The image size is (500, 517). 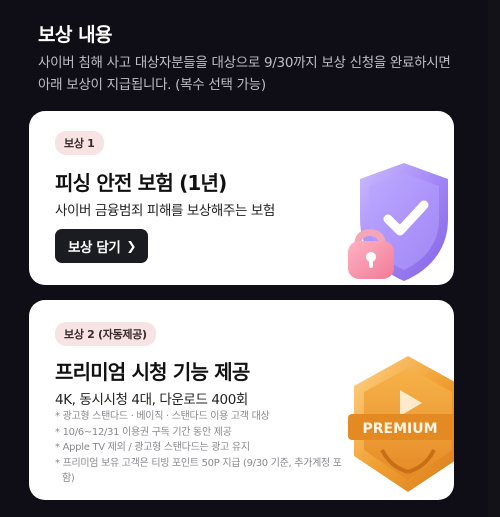 I want to click on reward-note: 10/6~12/31 이용권 구독 기간 동안 제공, so click(x=200, y=433).